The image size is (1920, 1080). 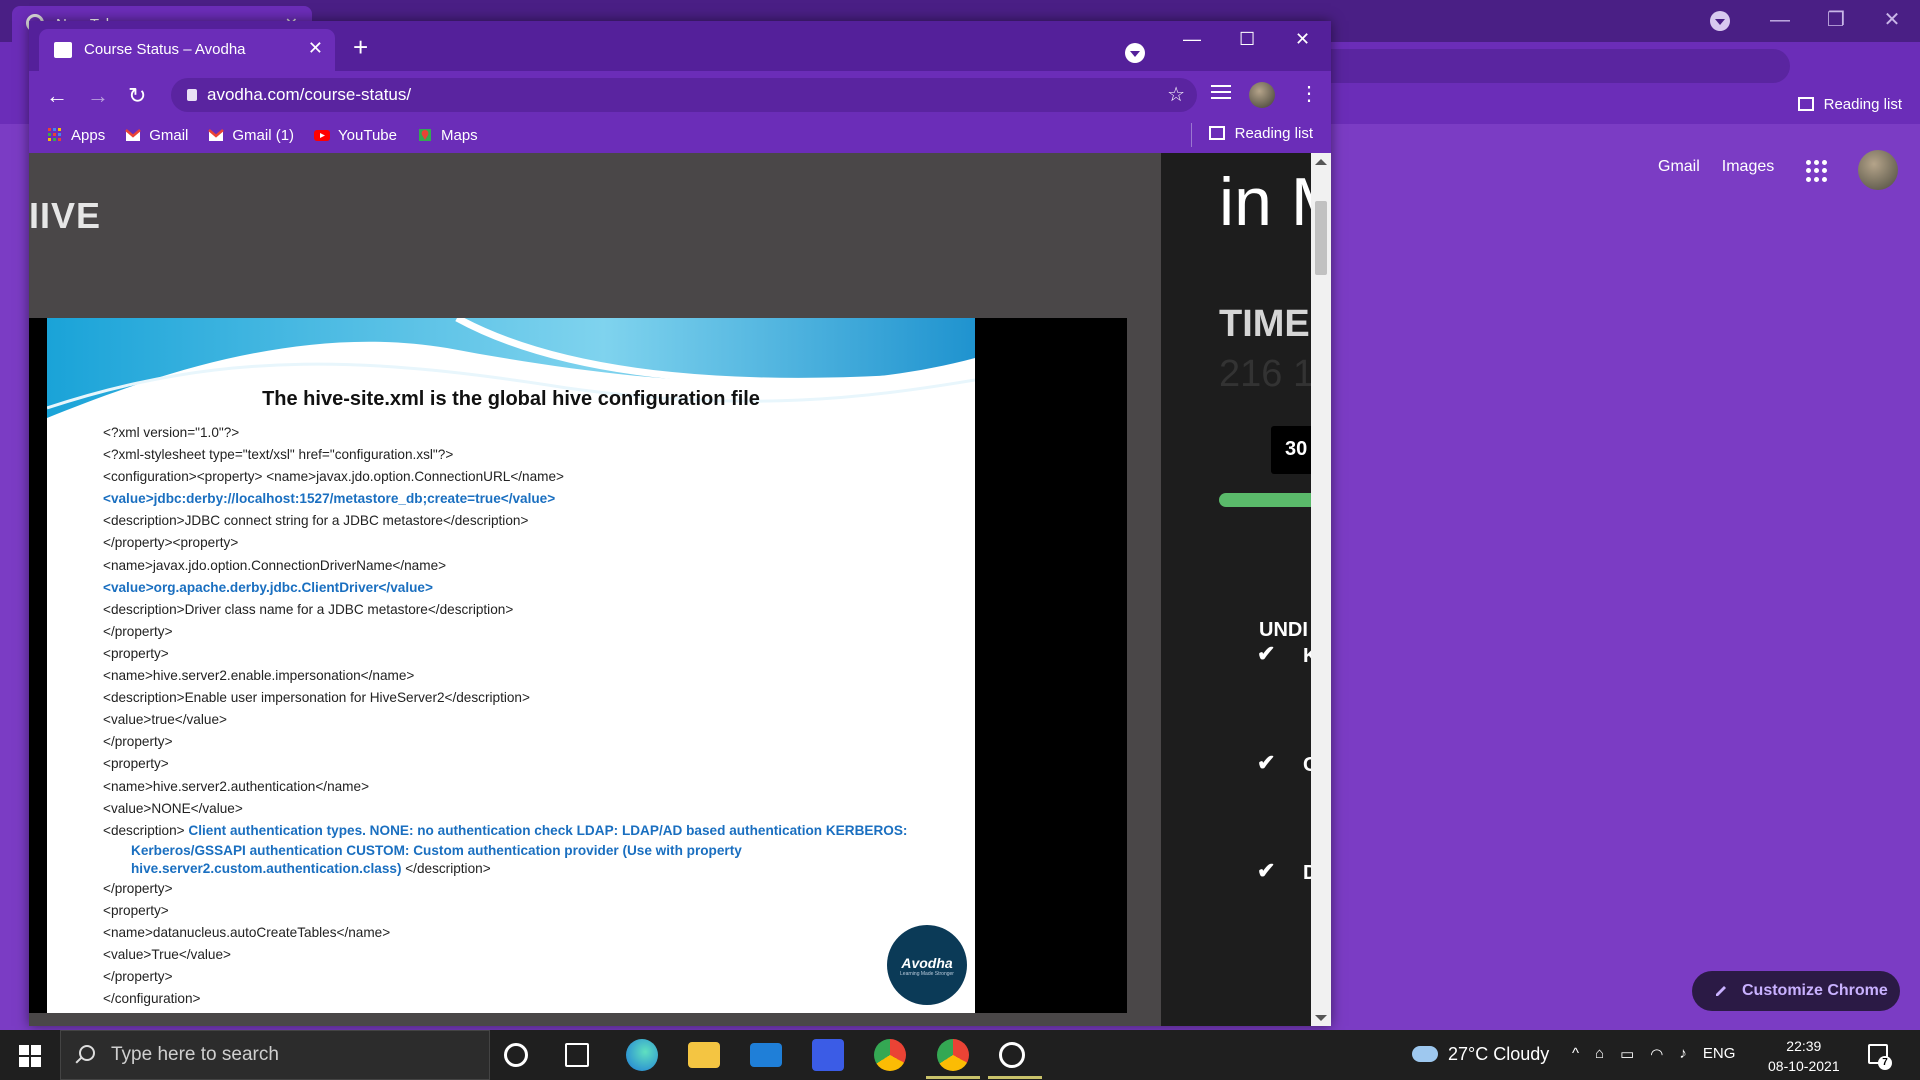 I want to click on bookmark-maps: Maps, so click(x=447, y=135).